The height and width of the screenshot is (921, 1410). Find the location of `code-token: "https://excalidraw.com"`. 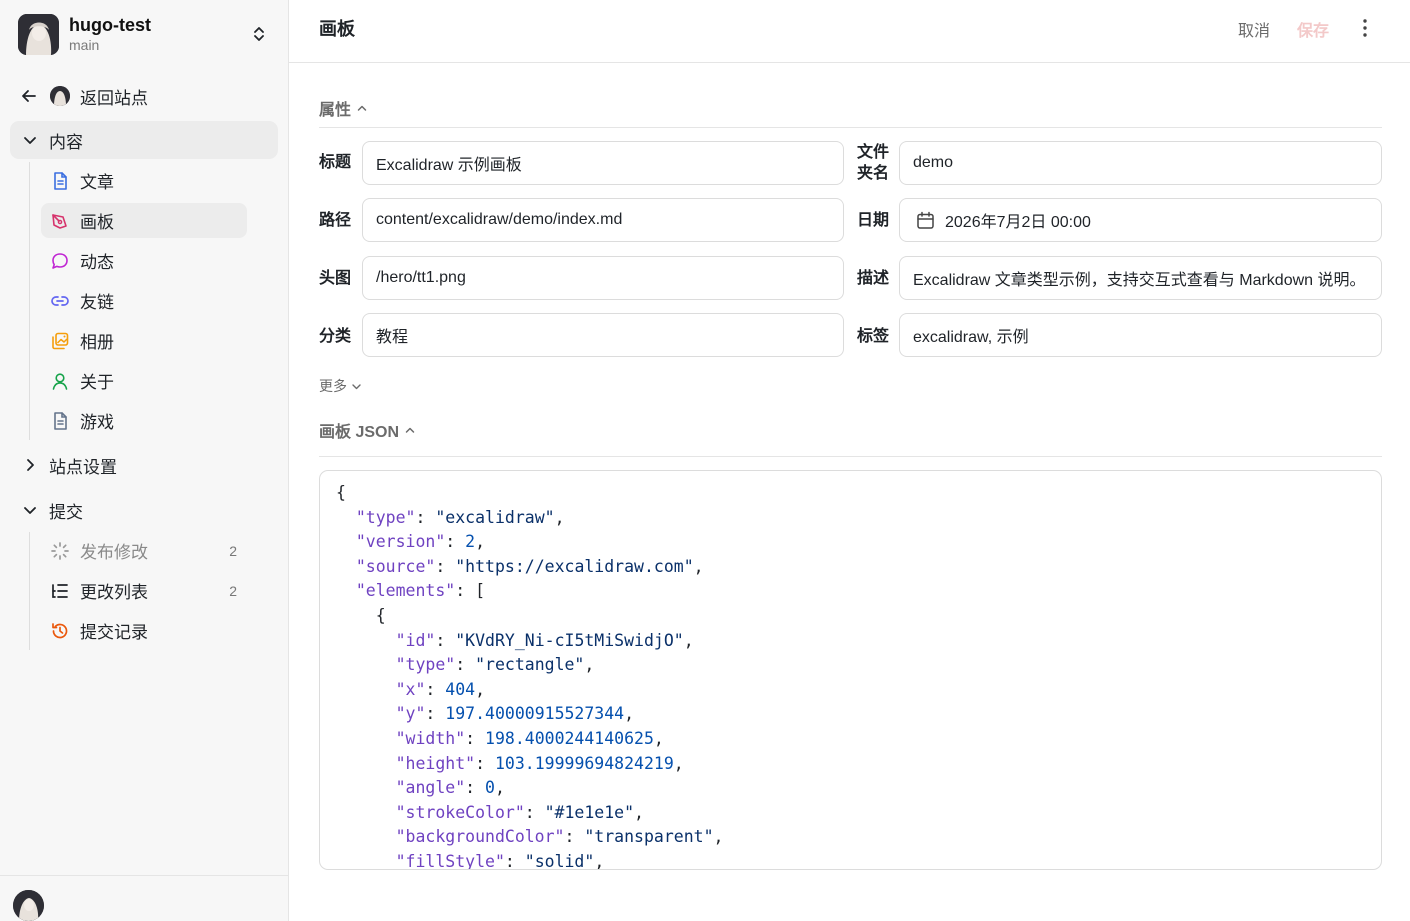

code-token: "https://excalidraw.com" is located at coordinates (574, 566).